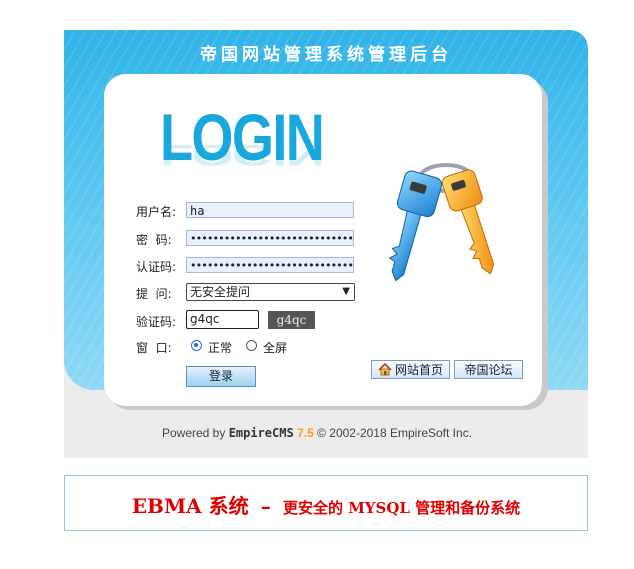 This screenshot has height=569, width=634. What do you see at coordinates (154, 294) in the screenshot?
I see `question-label: 提 问:` at bounding box center [154, 294].